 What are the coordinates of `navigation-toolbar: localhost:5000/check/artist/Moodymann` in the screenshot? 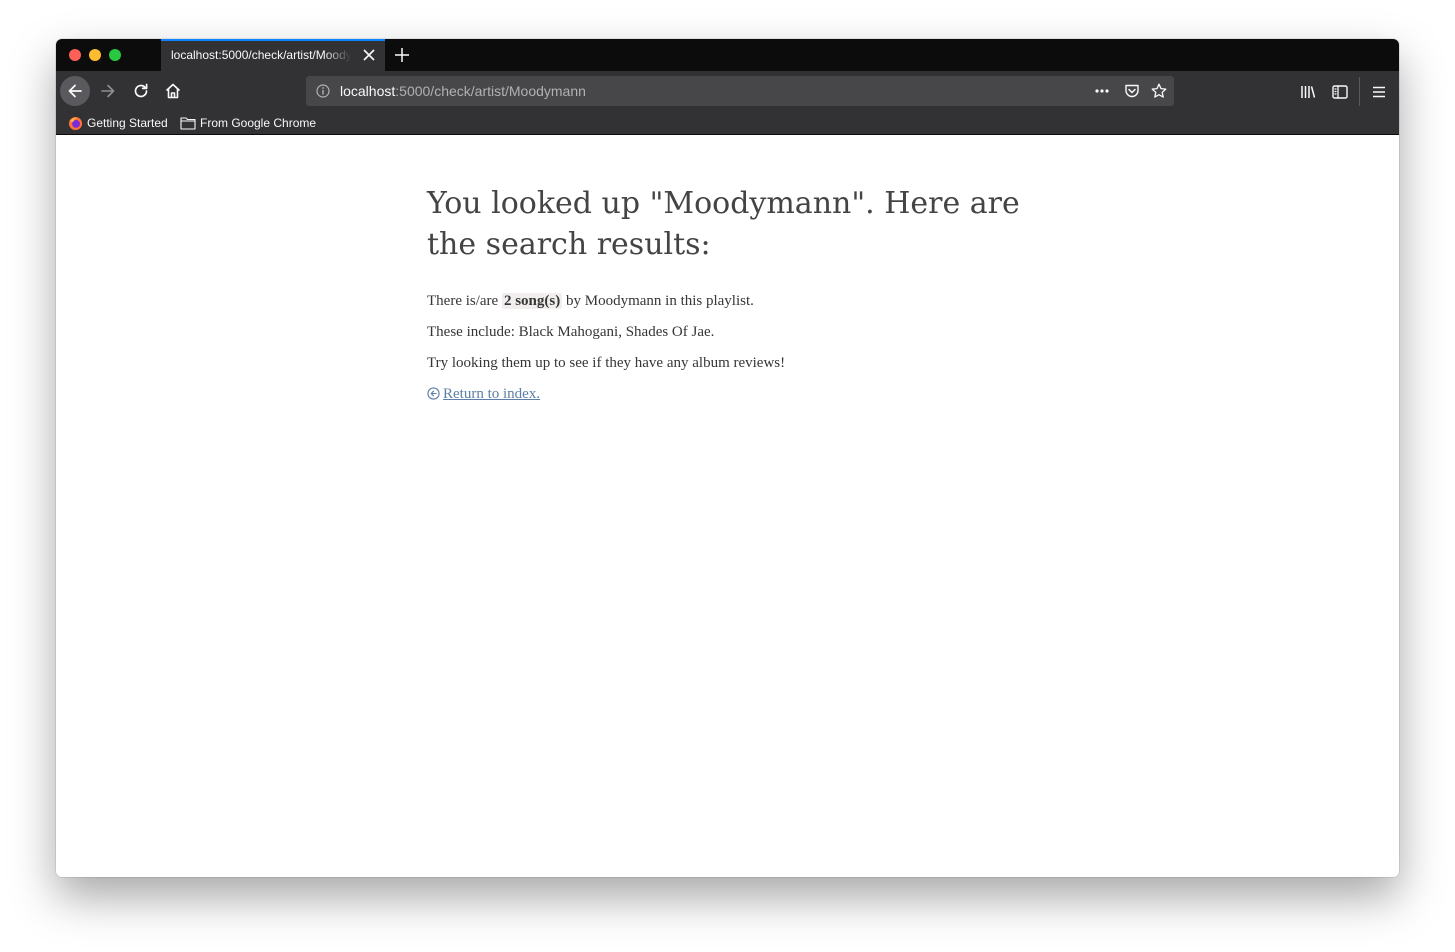 It's located at (727, 91).